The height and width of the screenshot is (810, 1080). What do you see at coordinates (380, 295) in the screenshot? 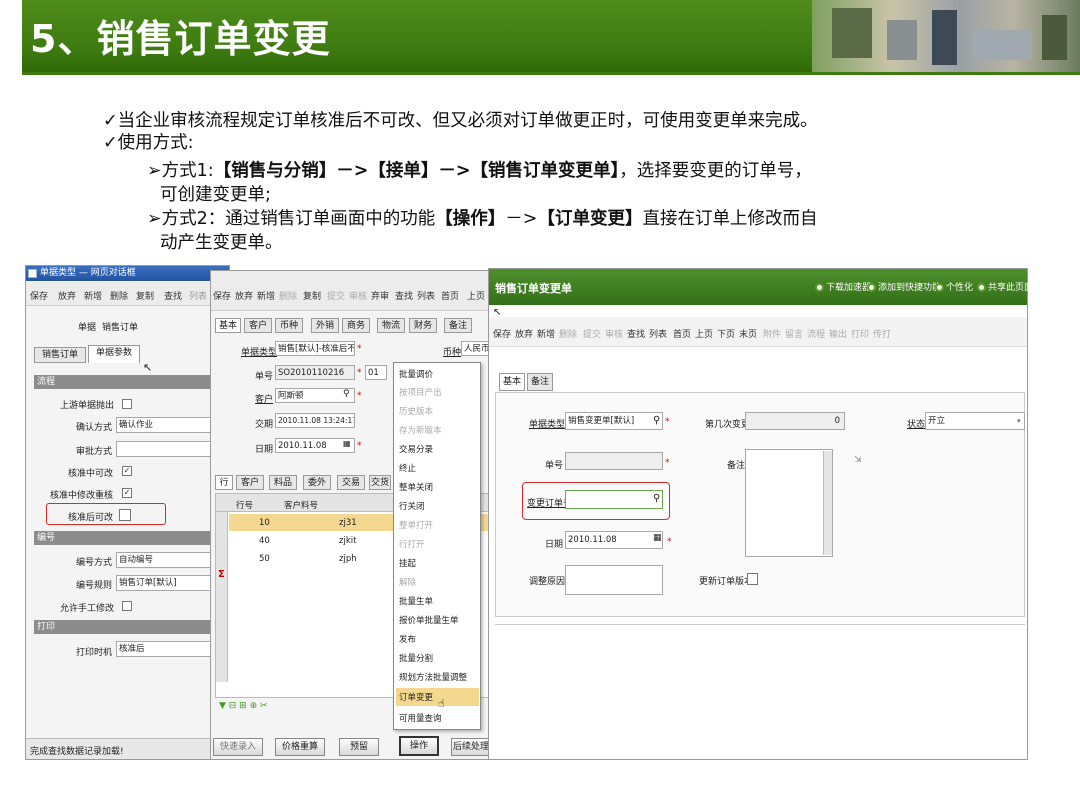
I see `so-unapprove-button: 弃审` at bounding box center [380, 295].